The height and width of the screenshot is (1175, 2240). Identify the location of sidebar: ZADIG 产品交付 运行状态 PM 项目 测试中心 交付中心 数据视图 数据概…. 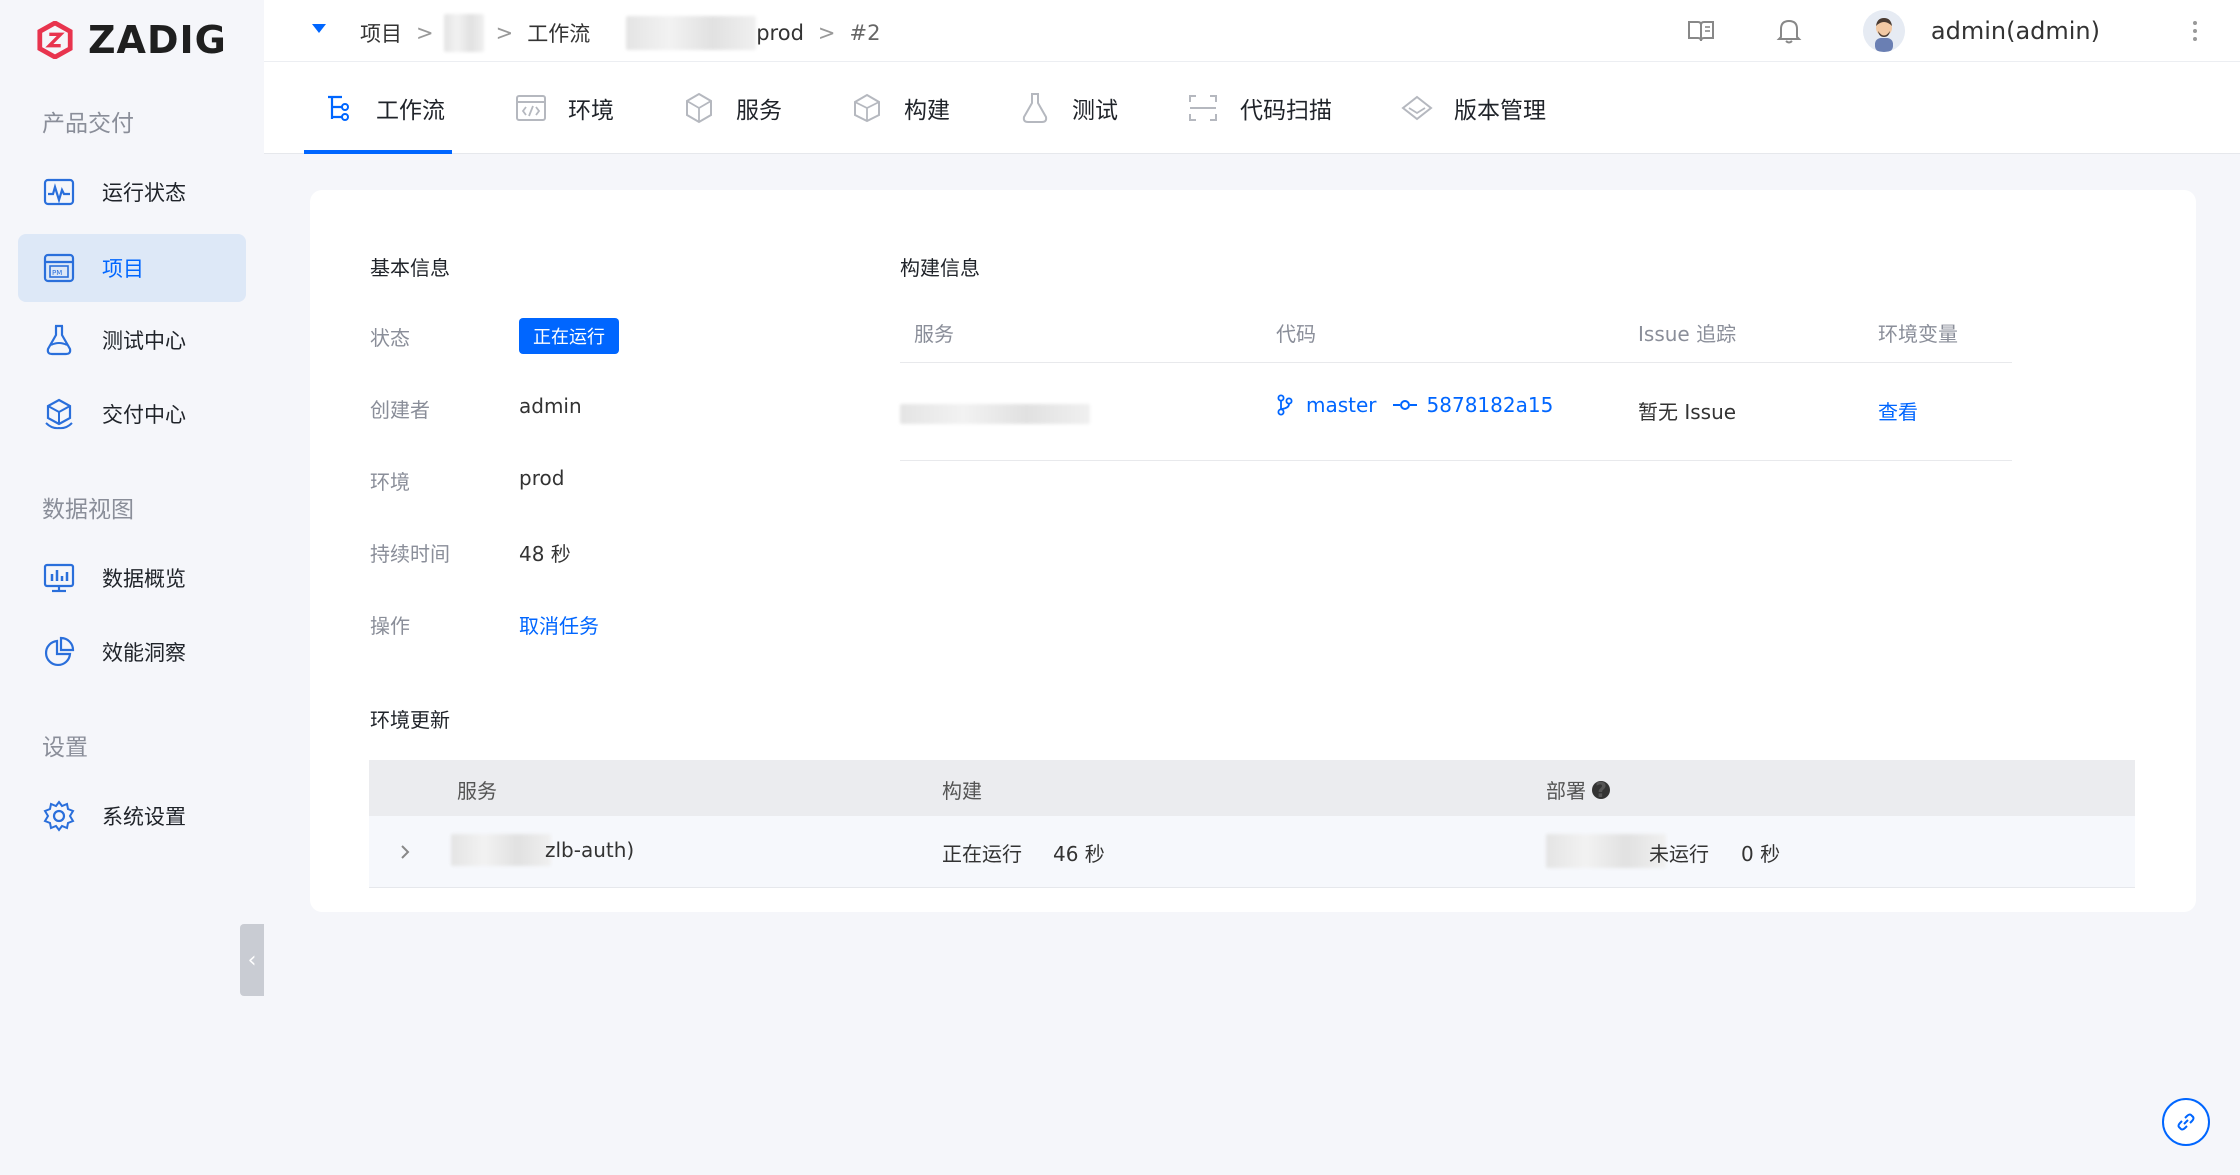
(132, 587).